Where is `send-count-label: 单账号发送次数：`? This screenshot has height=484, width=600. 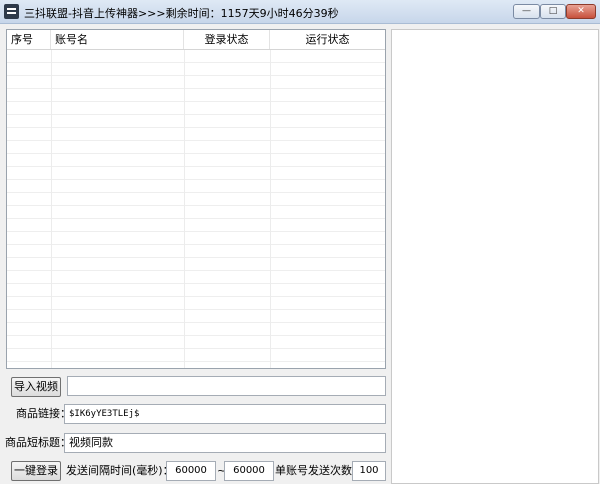 send-count-label: 单账号发送次数： is located at coordinates (319, 470).